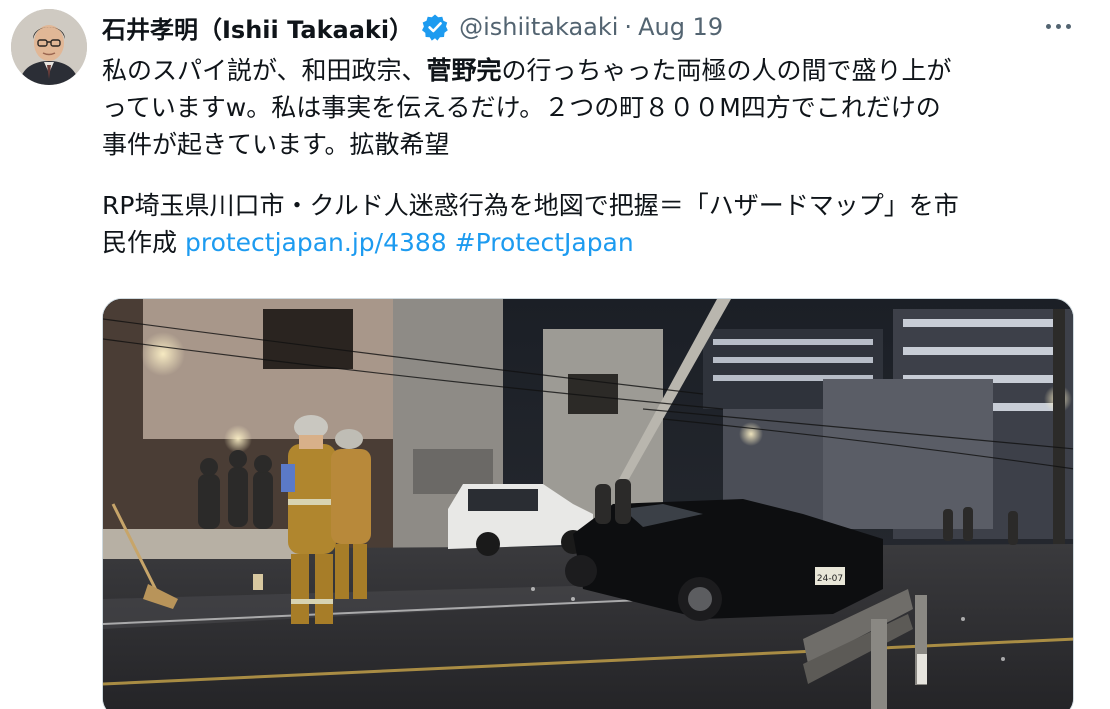 The image size is (1110, 709). Describe the element at coordinates (140, 242) in the screenshot. I see `tweet-text-segment: 民作成` at that location.